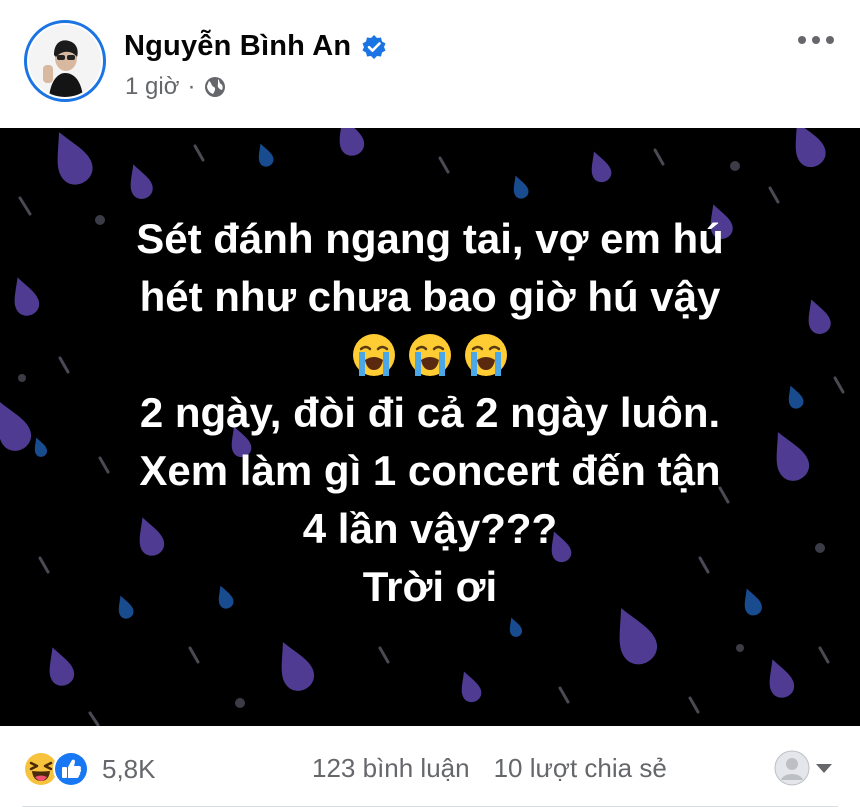 The width and height of the screenshot is (860, 807). I want to click on post-footer: 5,8K 123 bình luận 10 lượt chia sẻ, so click(430, 766).